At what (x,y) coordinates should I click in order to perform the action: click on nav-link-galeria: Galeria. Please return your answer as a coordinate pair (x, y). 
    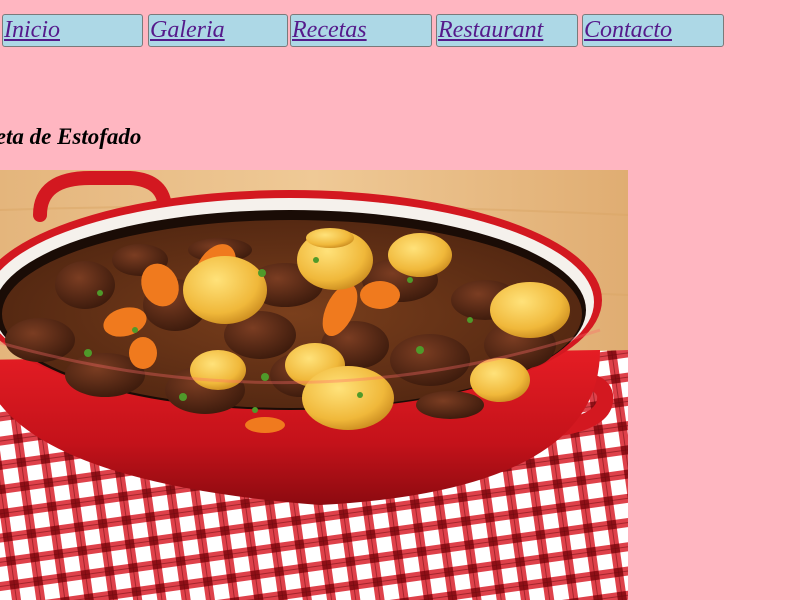
    Looking at the image, I should click on (218, 30).